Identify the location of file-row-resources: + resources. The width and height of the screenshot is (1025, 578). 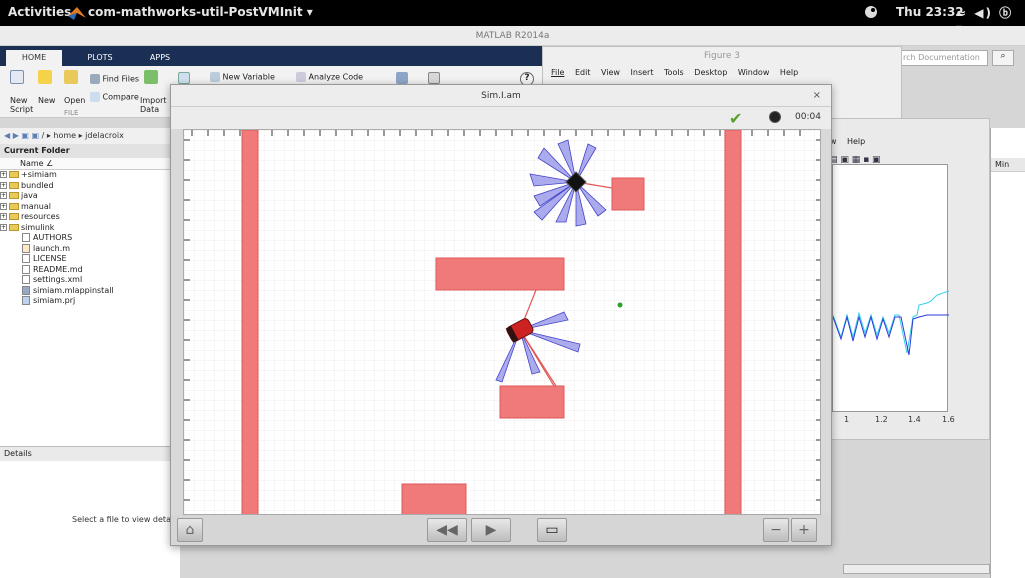
(90, 217).